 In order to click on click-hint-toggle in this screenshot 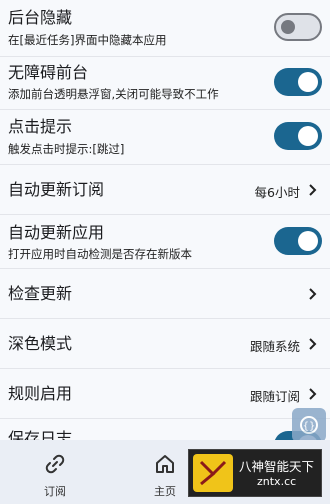, I will do `click(298, 136)`.